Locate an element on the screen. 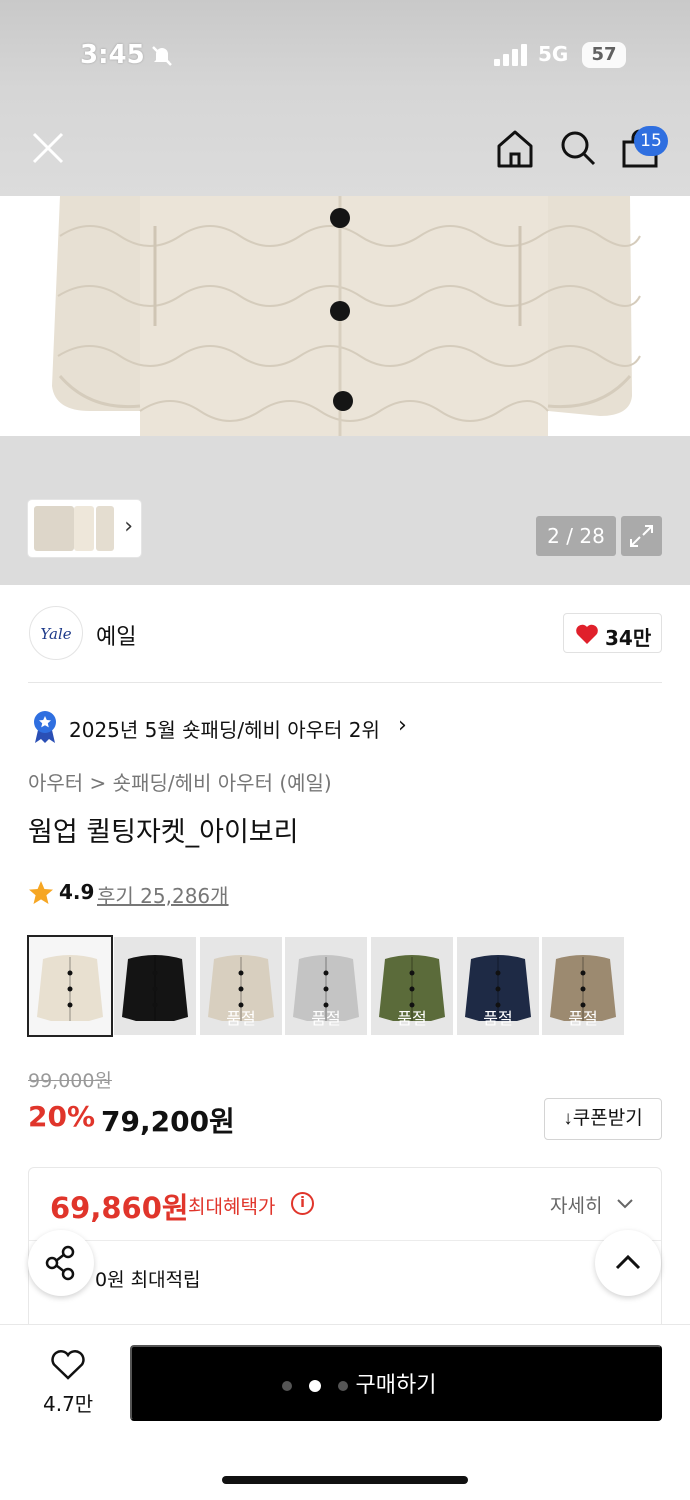  ranking-link: 2025년 5월 숏패딩/헤비 아우터 2위 is located at coordinates (224, 728).